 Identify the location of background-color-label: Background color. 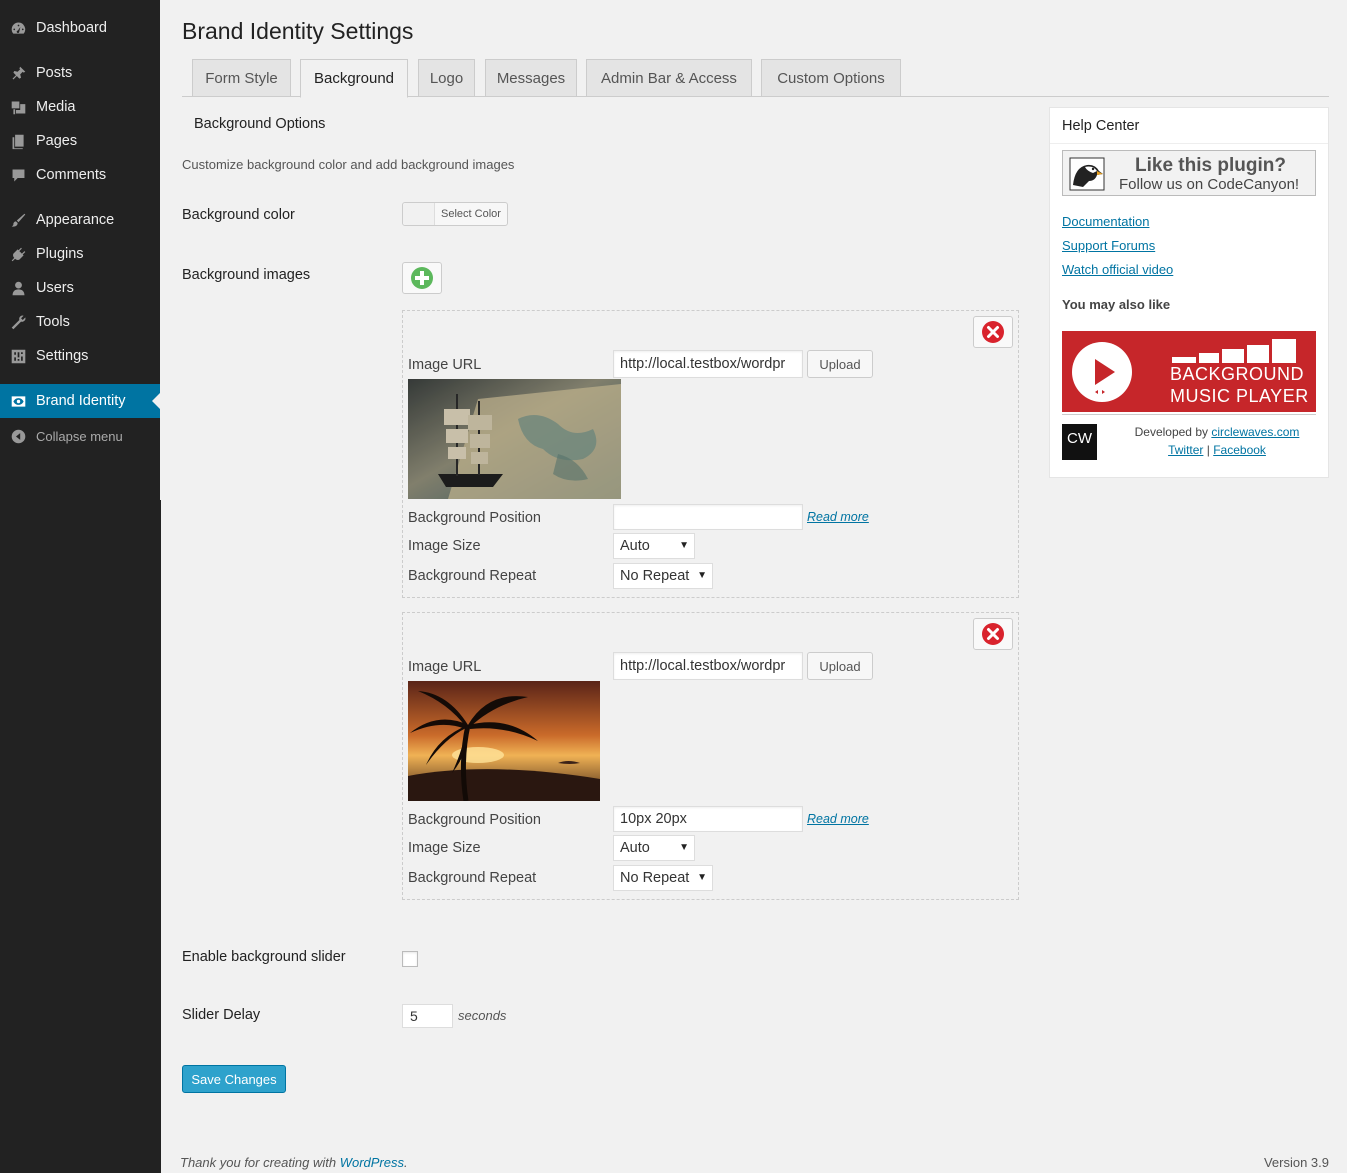
(238, 215).